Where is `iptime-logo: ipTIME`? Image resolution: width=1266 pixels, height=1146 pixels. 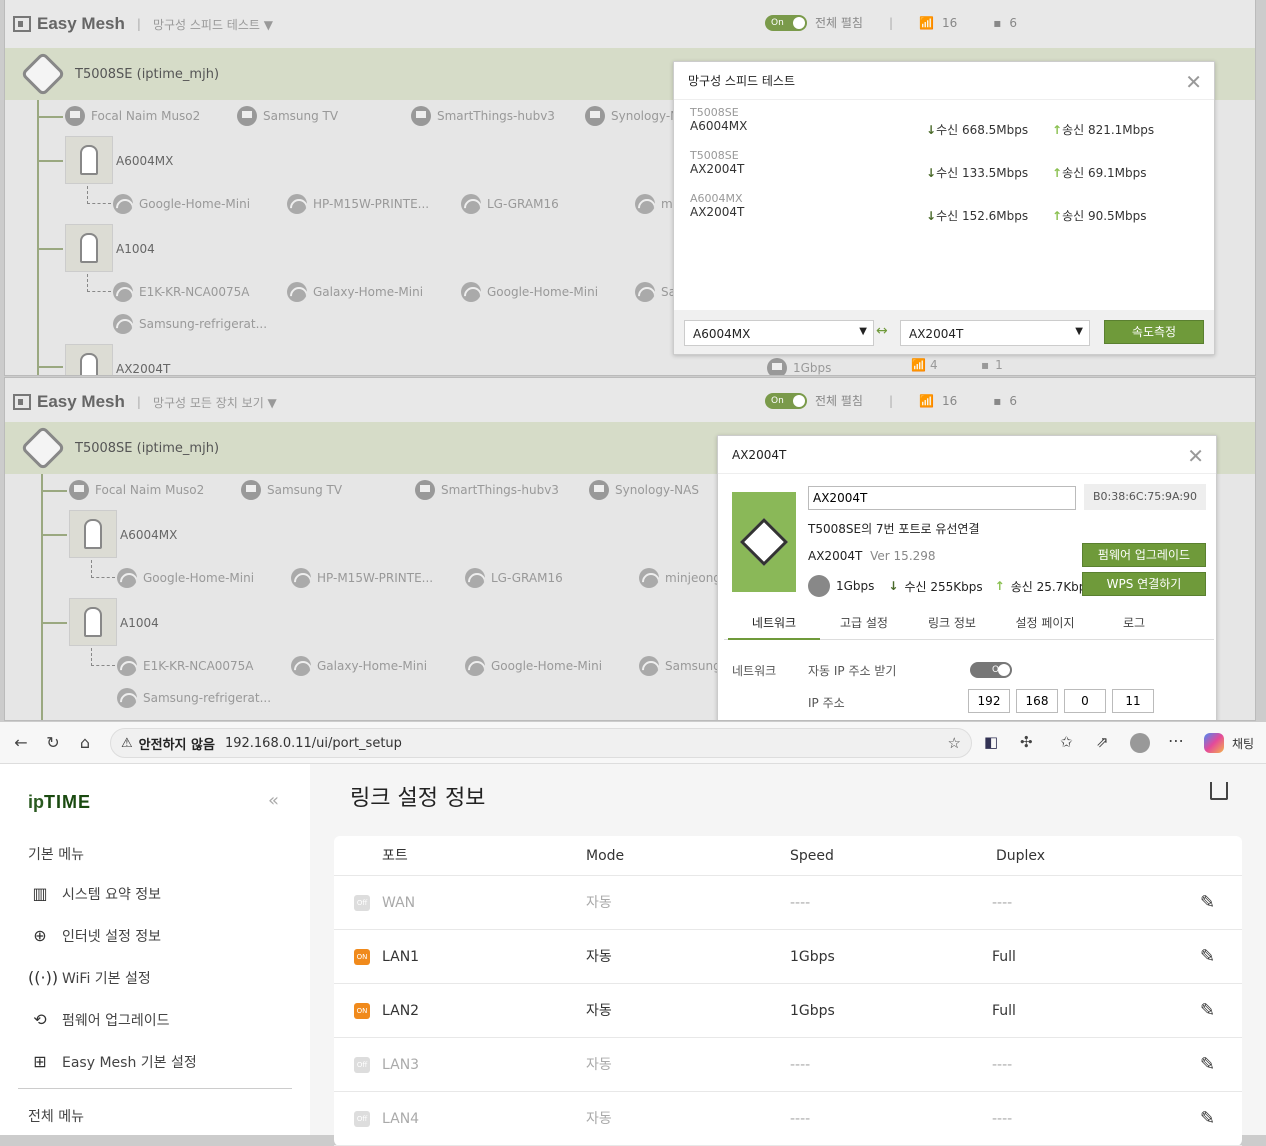 iptime-logo: ipTIME is located at coordinates (59, 802).